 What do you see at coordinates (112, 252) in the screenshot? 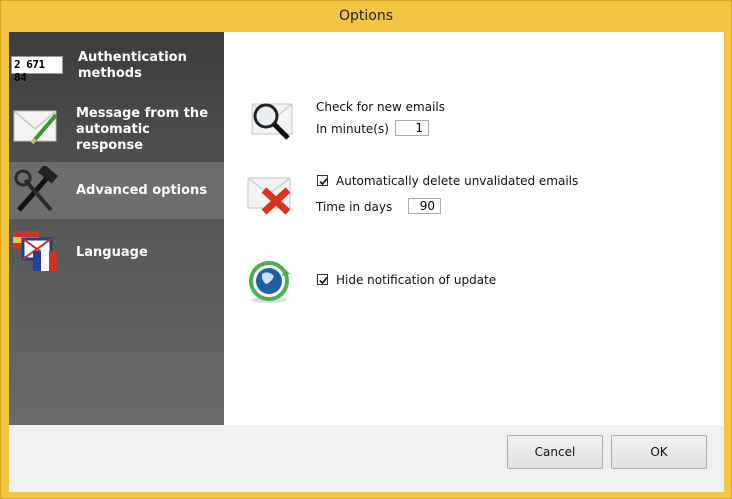
I see `sidebar-item-label: Language` at bounding box center [112, 252].